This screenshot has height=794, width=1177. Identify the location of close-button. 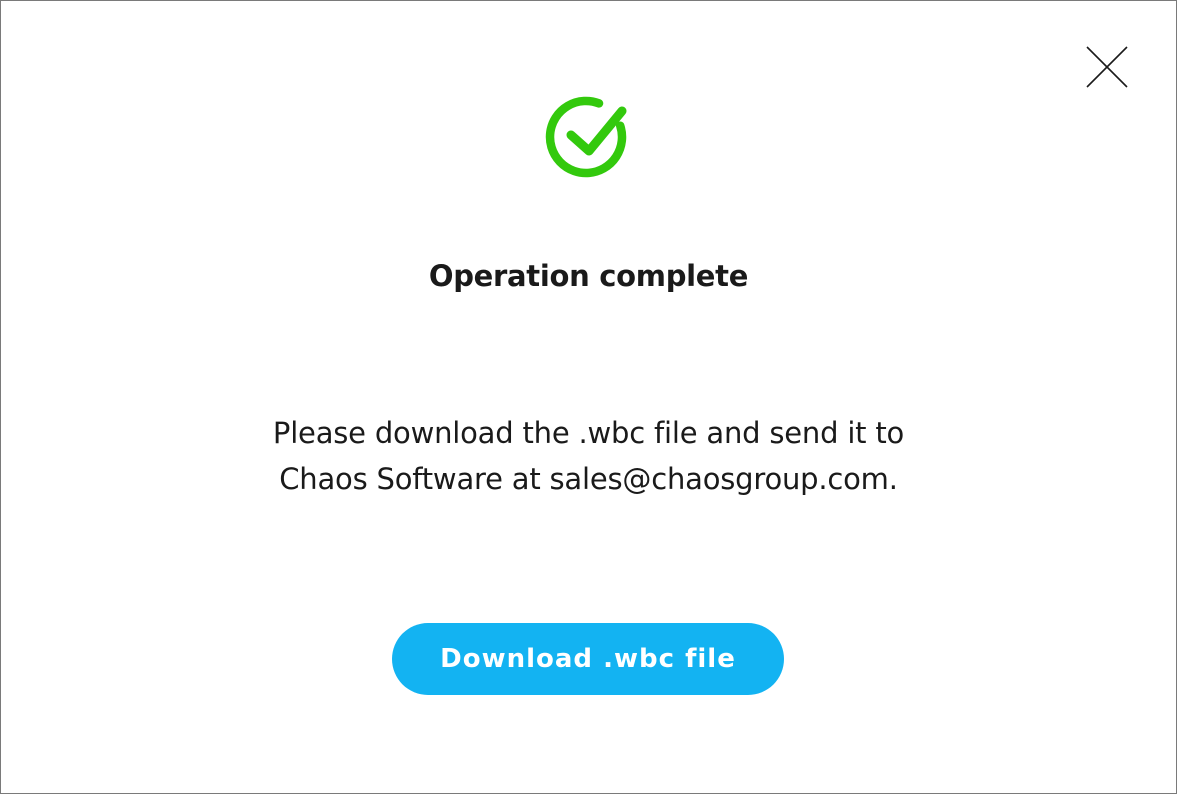
(1107, 67).